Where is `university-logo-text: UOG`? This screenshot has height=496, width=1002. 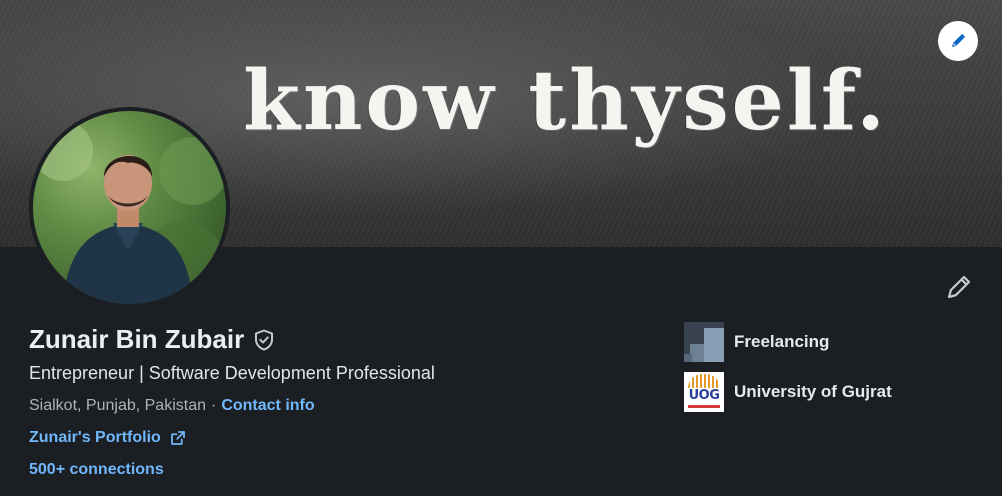
university-logo-text: UOG is located at coordinates (704, 395).